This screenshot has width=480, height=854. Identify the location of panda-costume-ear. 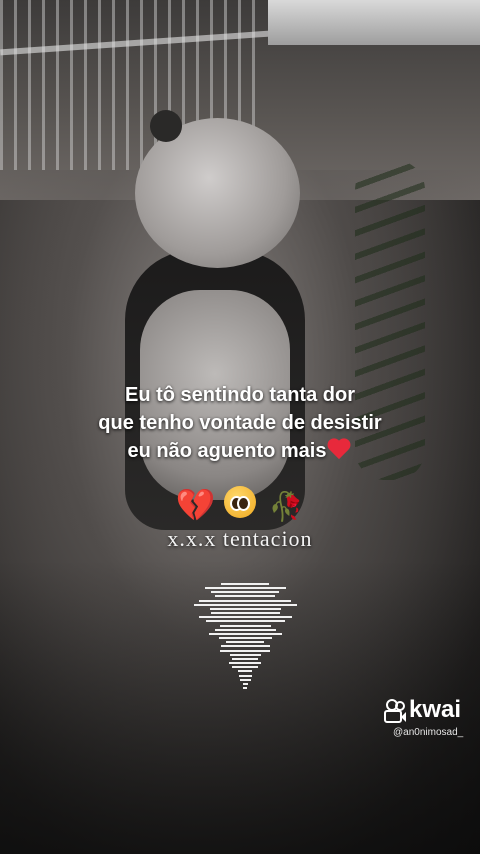
(166, 126).